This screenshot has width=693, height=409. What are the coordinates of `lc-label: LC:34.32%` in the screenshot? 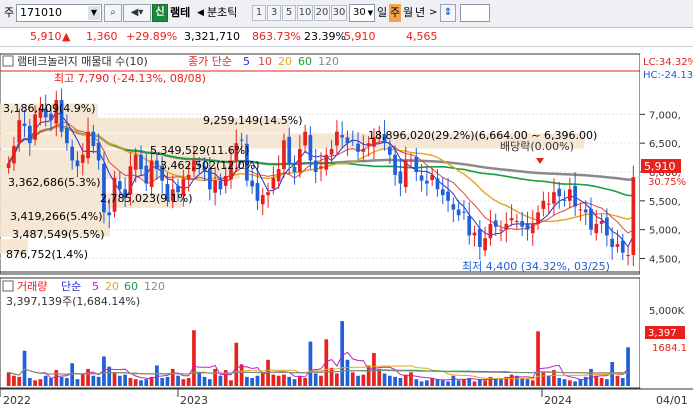 It's located at (668, 62).